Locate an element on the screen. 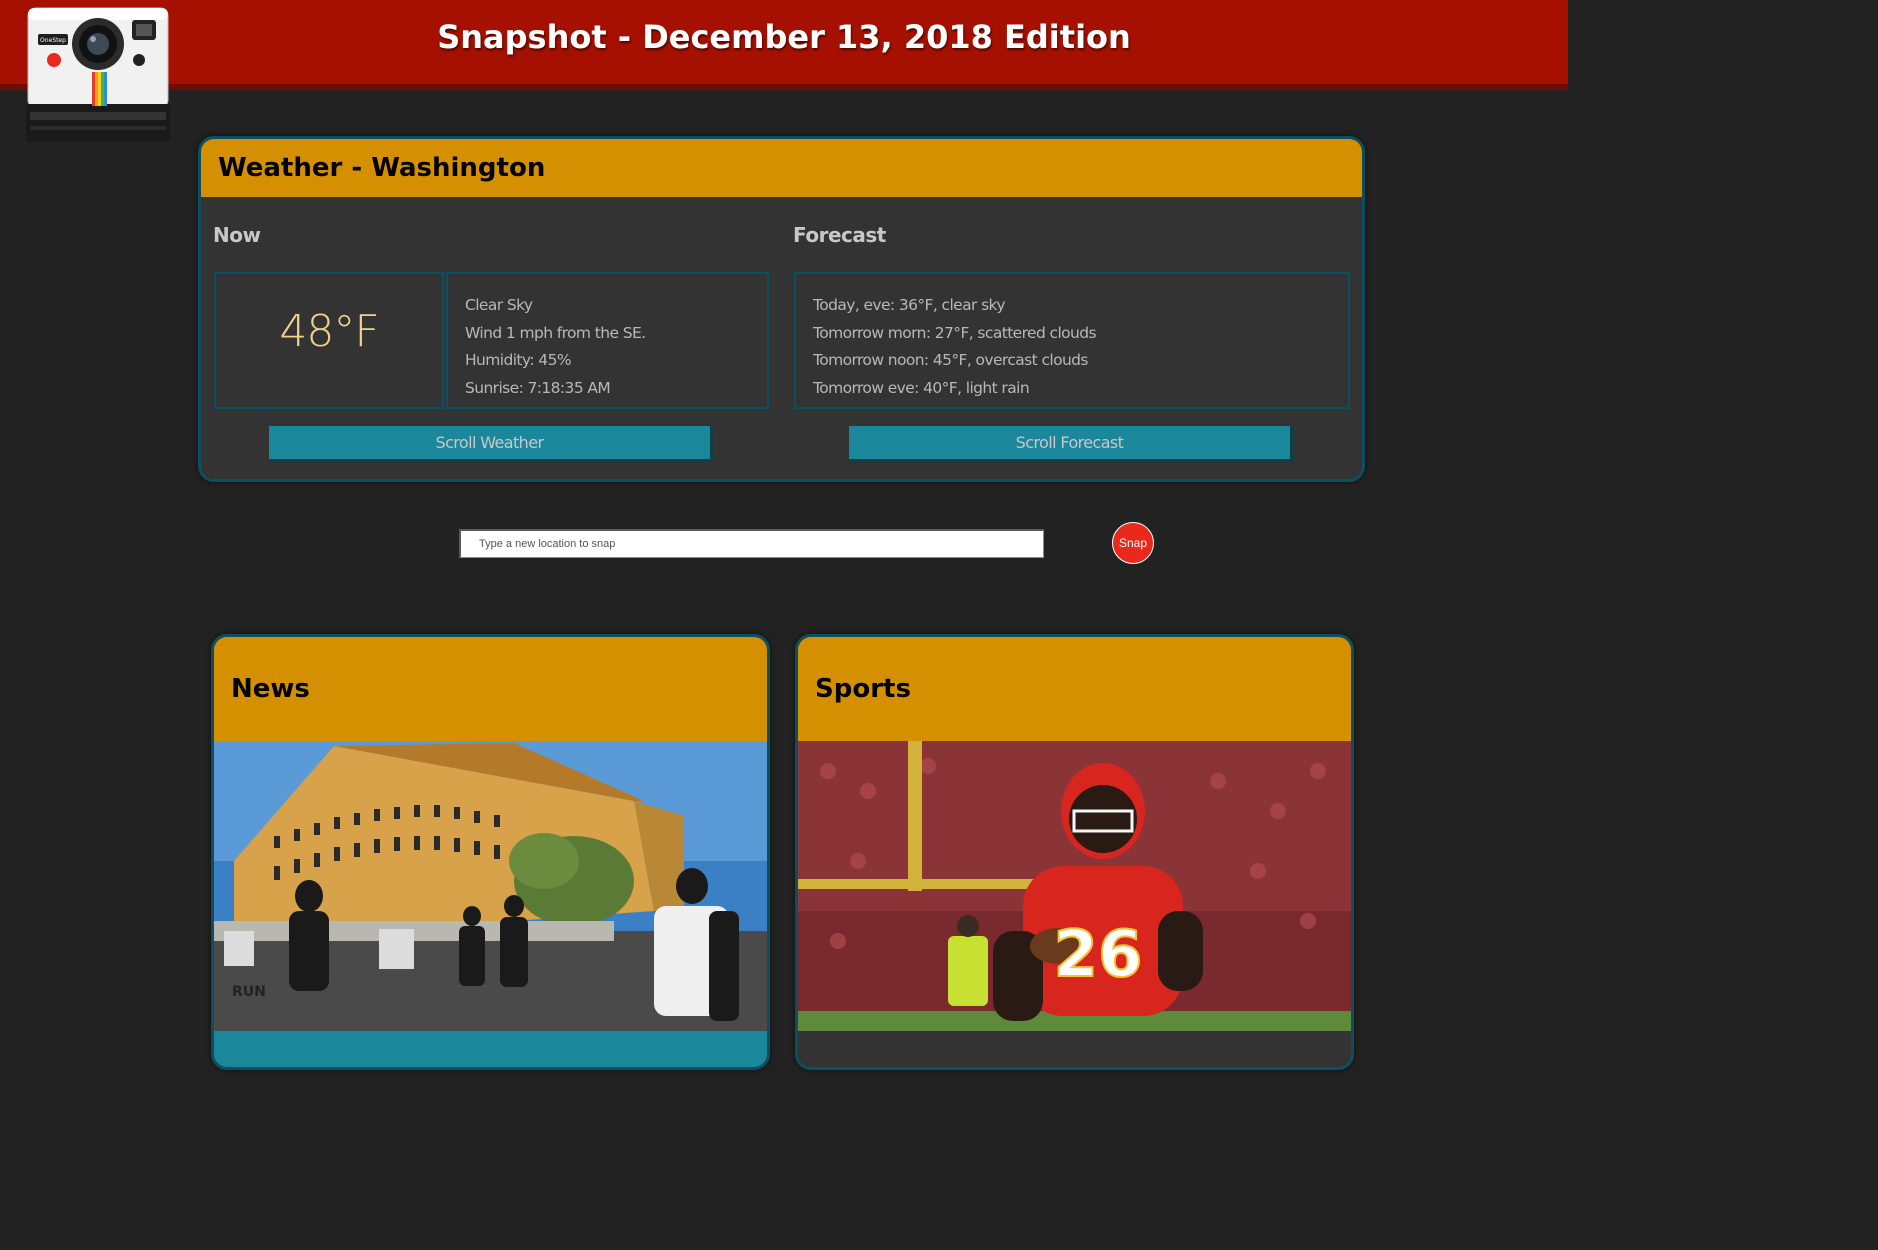 The height and width of the screenshot is (1250, 1878). news-card: News RUN is located at coordinates (490, 852).